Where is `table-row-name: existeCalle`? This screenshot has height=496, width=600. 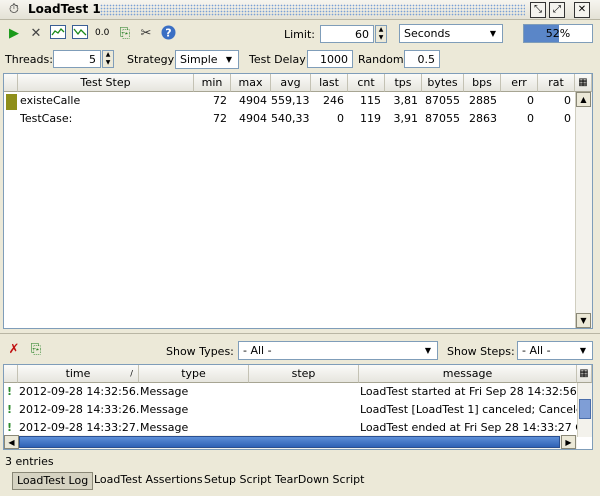
table-row-name: existeCalle is located at coordinates (106, 101).